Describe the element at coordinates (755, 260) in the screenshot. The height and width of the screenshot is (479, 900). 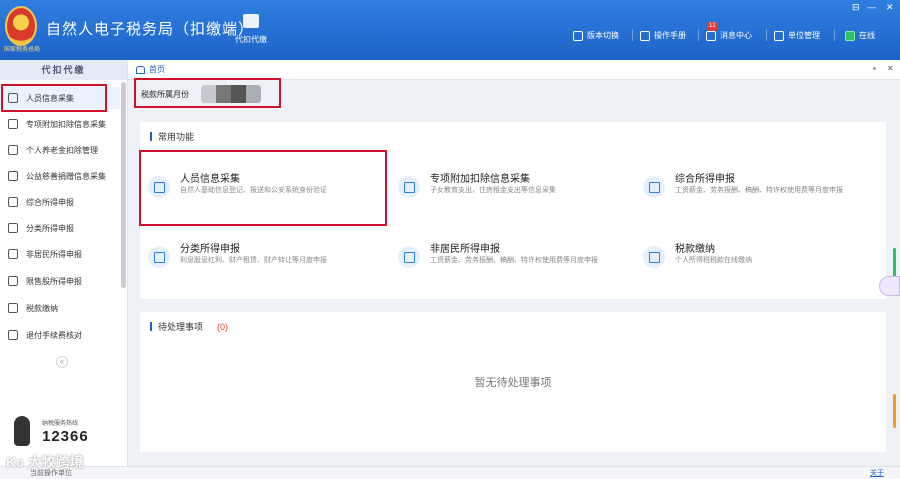
I see `func-tax-payment: 税款缴纳 个人所得税税款在线缴纳` at that location.